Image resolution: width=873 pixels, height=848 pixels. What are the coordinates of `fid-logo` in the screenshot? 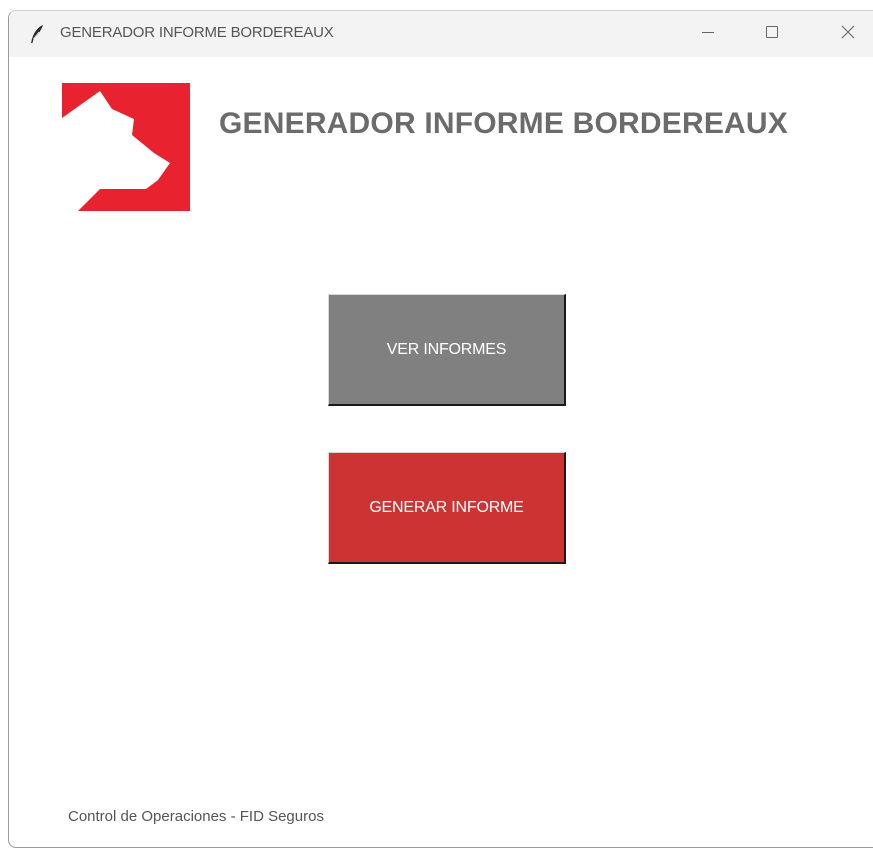 It's located at (126, 147).